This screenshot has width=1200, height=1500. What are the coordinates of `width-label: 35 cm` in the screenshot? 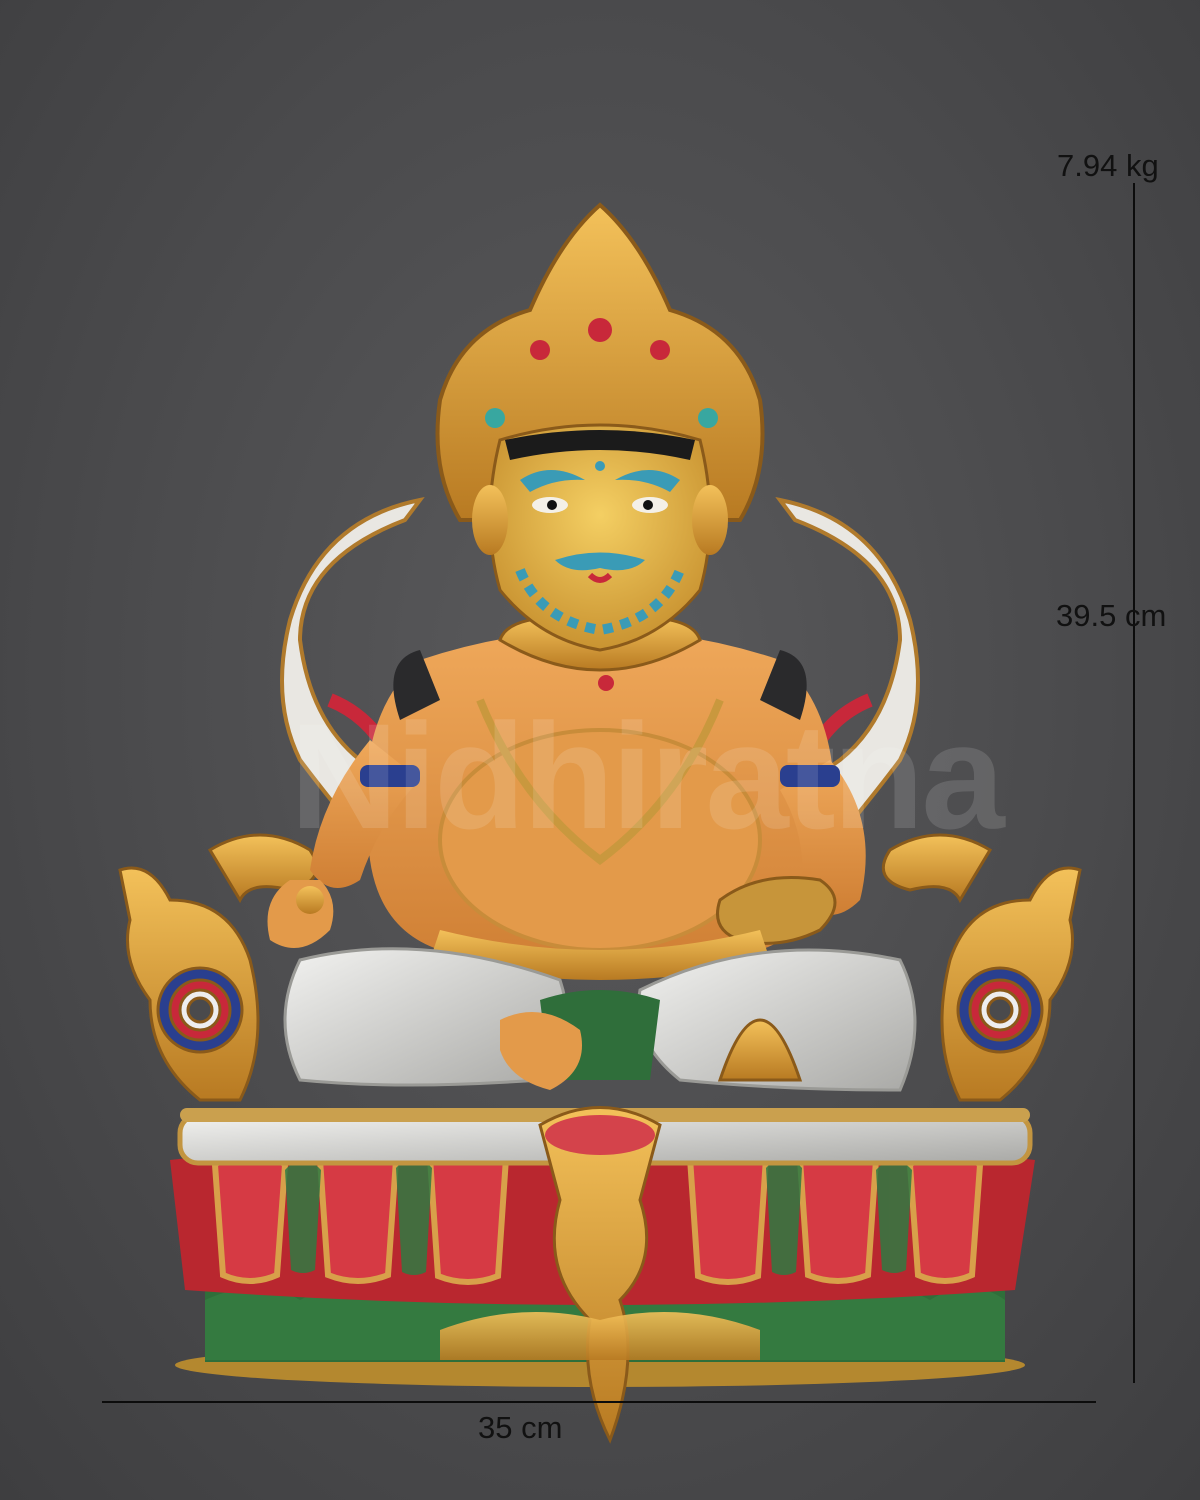 It's located at (520, 1427).